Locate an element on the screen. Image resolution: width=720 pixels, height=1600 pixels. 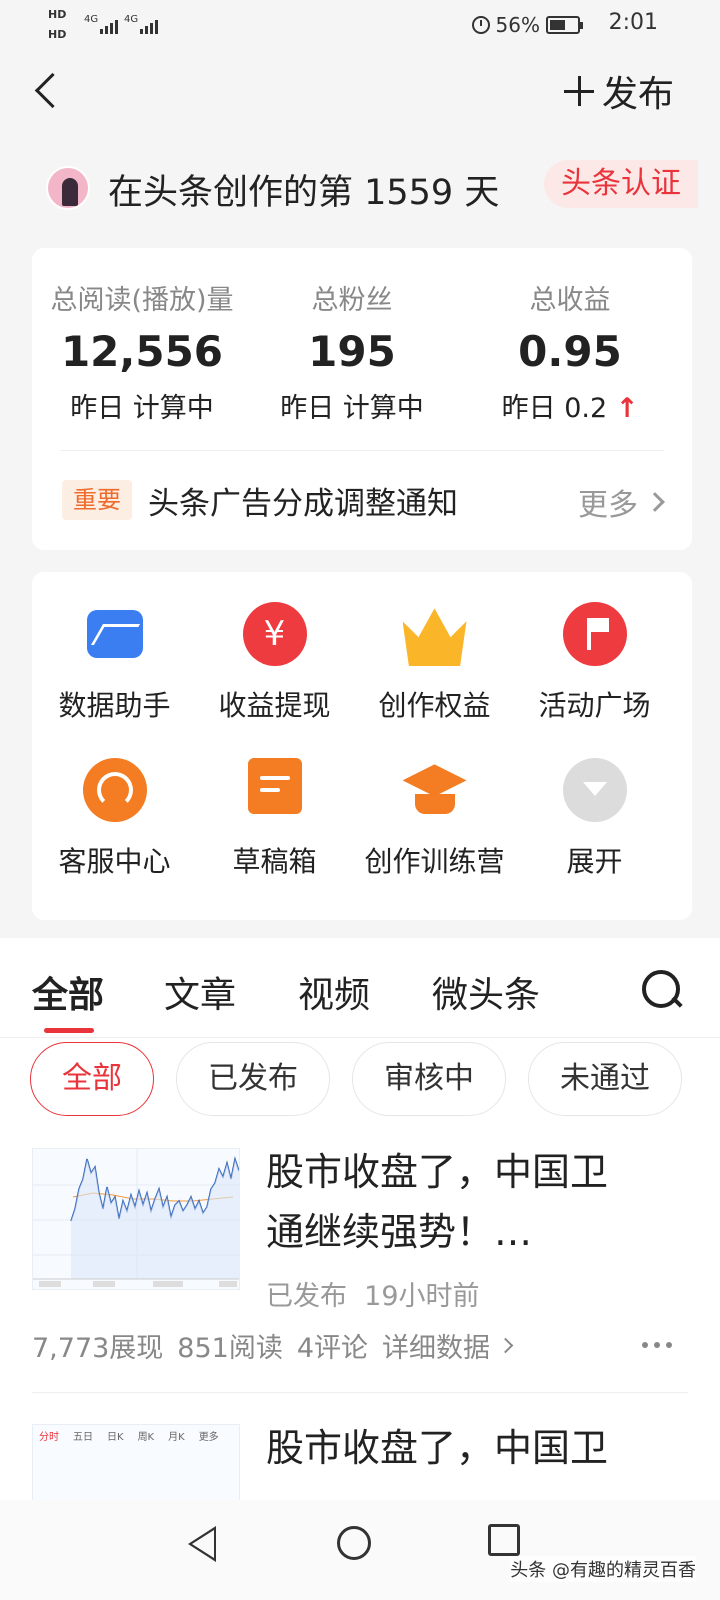
yuan-icon: ¥ is located at coordinates (274, 634).